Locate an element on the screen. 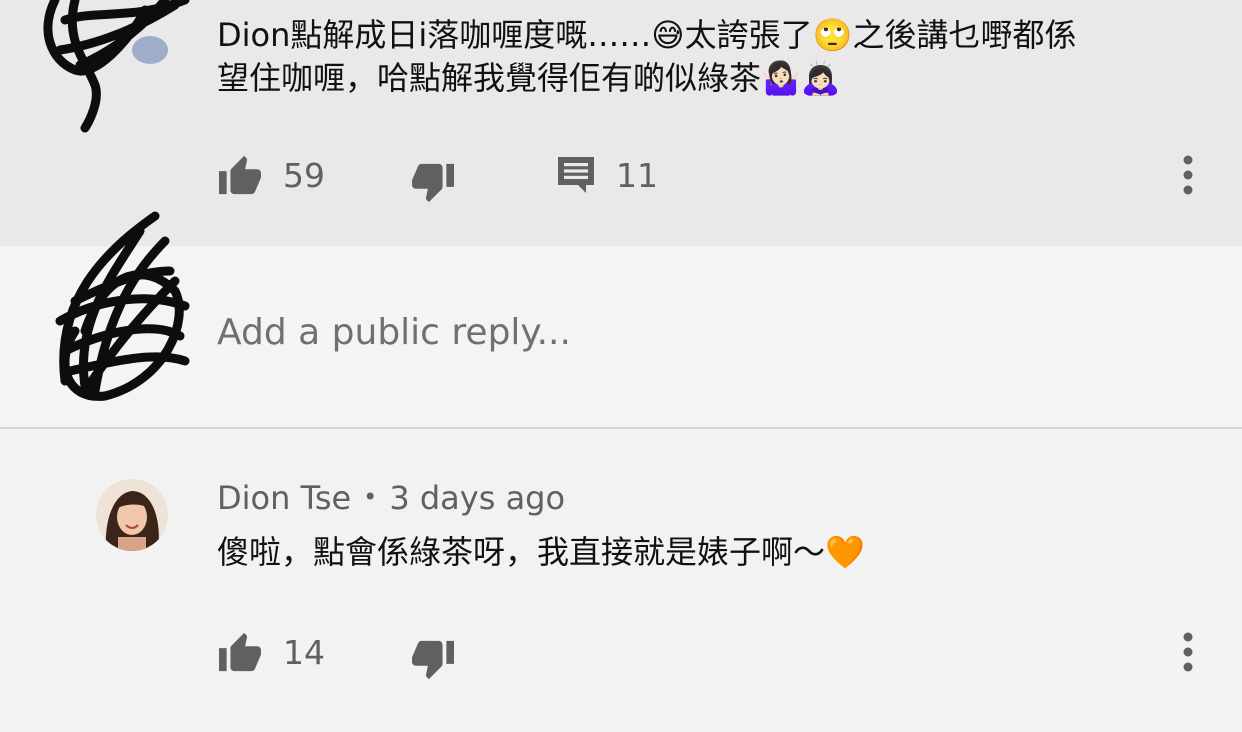  redacted-user-avatar-scribble is located at coordinates (122, 306).